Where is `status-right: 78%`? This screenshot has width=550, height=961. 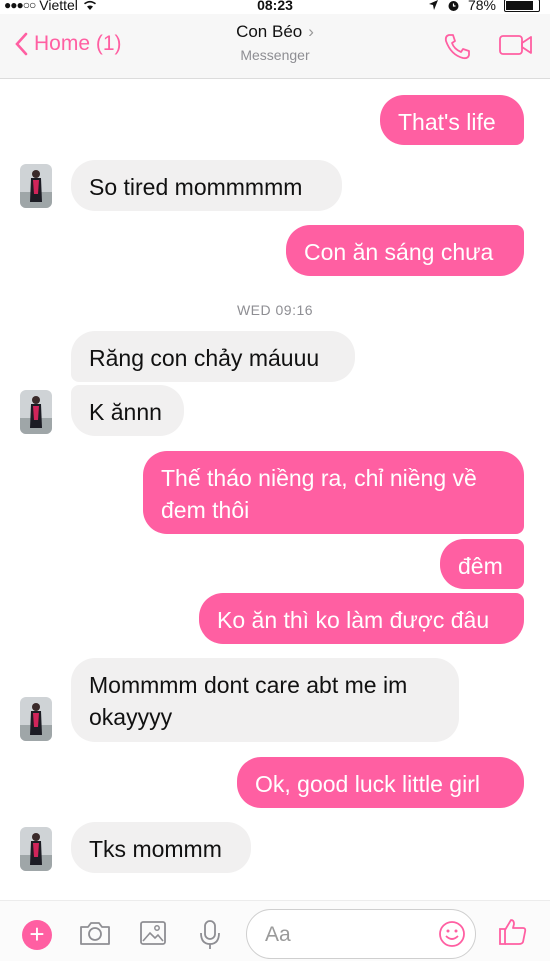 status-right: 78% is located at coordinates (484, 6).